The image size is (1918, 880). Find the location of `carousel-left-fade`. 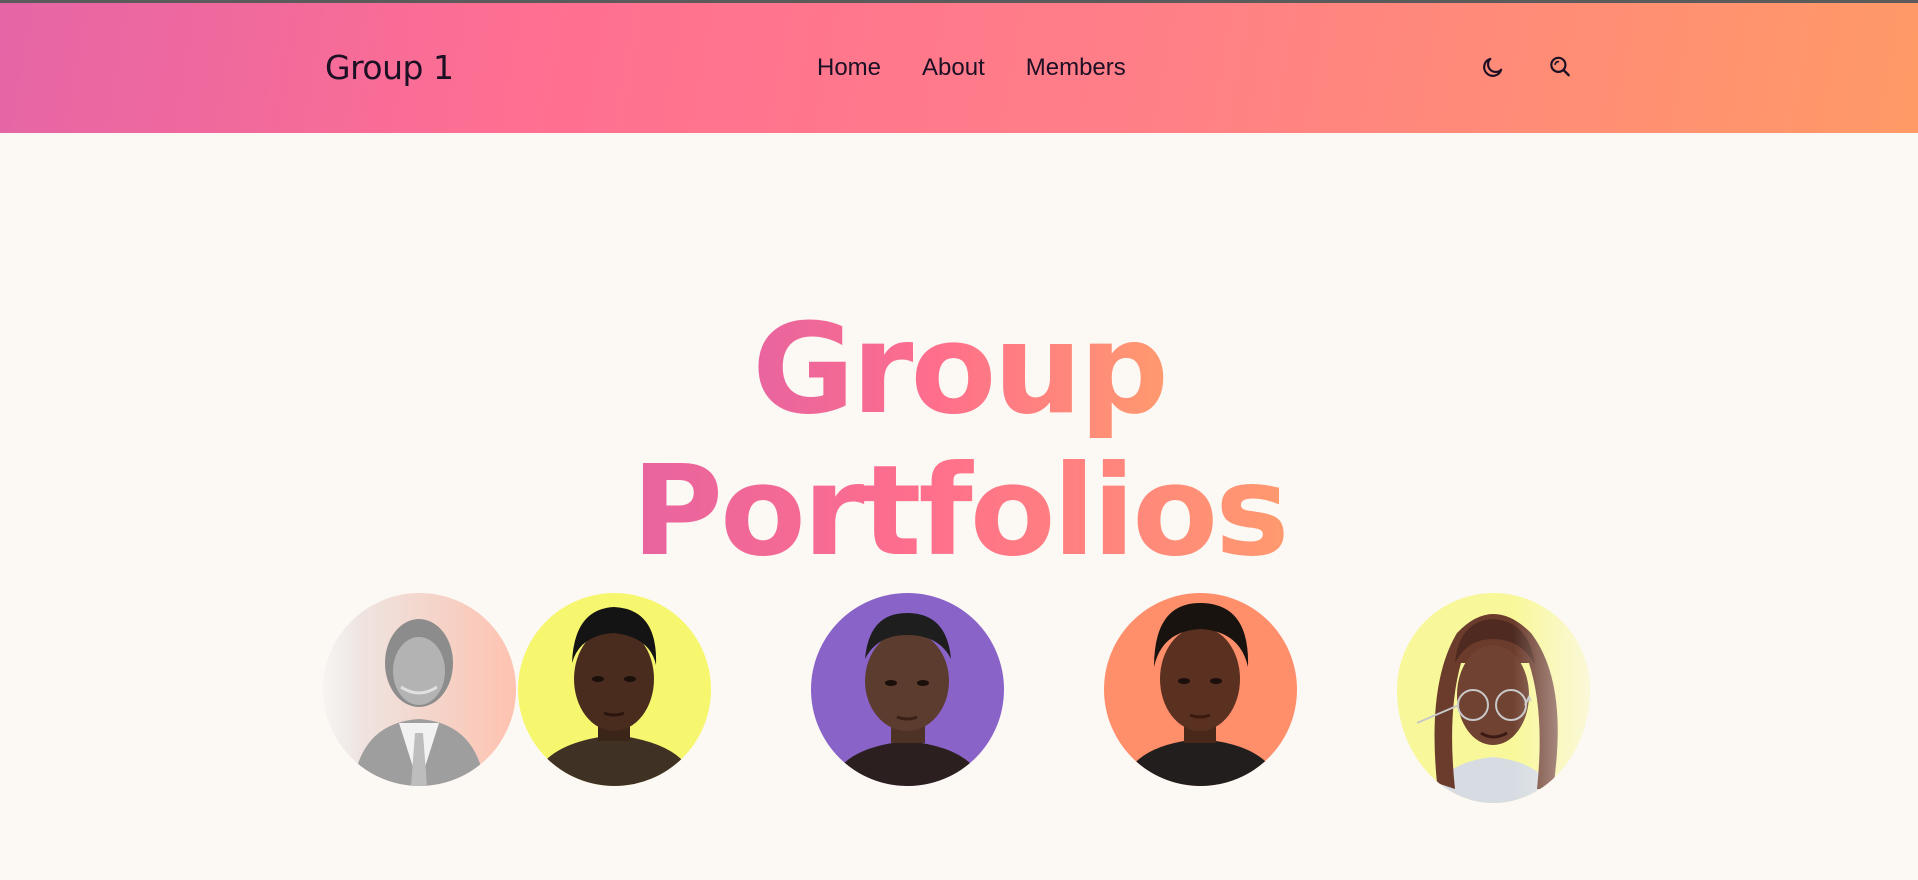

carousel-left-fade is located at coordinates (315, 695).